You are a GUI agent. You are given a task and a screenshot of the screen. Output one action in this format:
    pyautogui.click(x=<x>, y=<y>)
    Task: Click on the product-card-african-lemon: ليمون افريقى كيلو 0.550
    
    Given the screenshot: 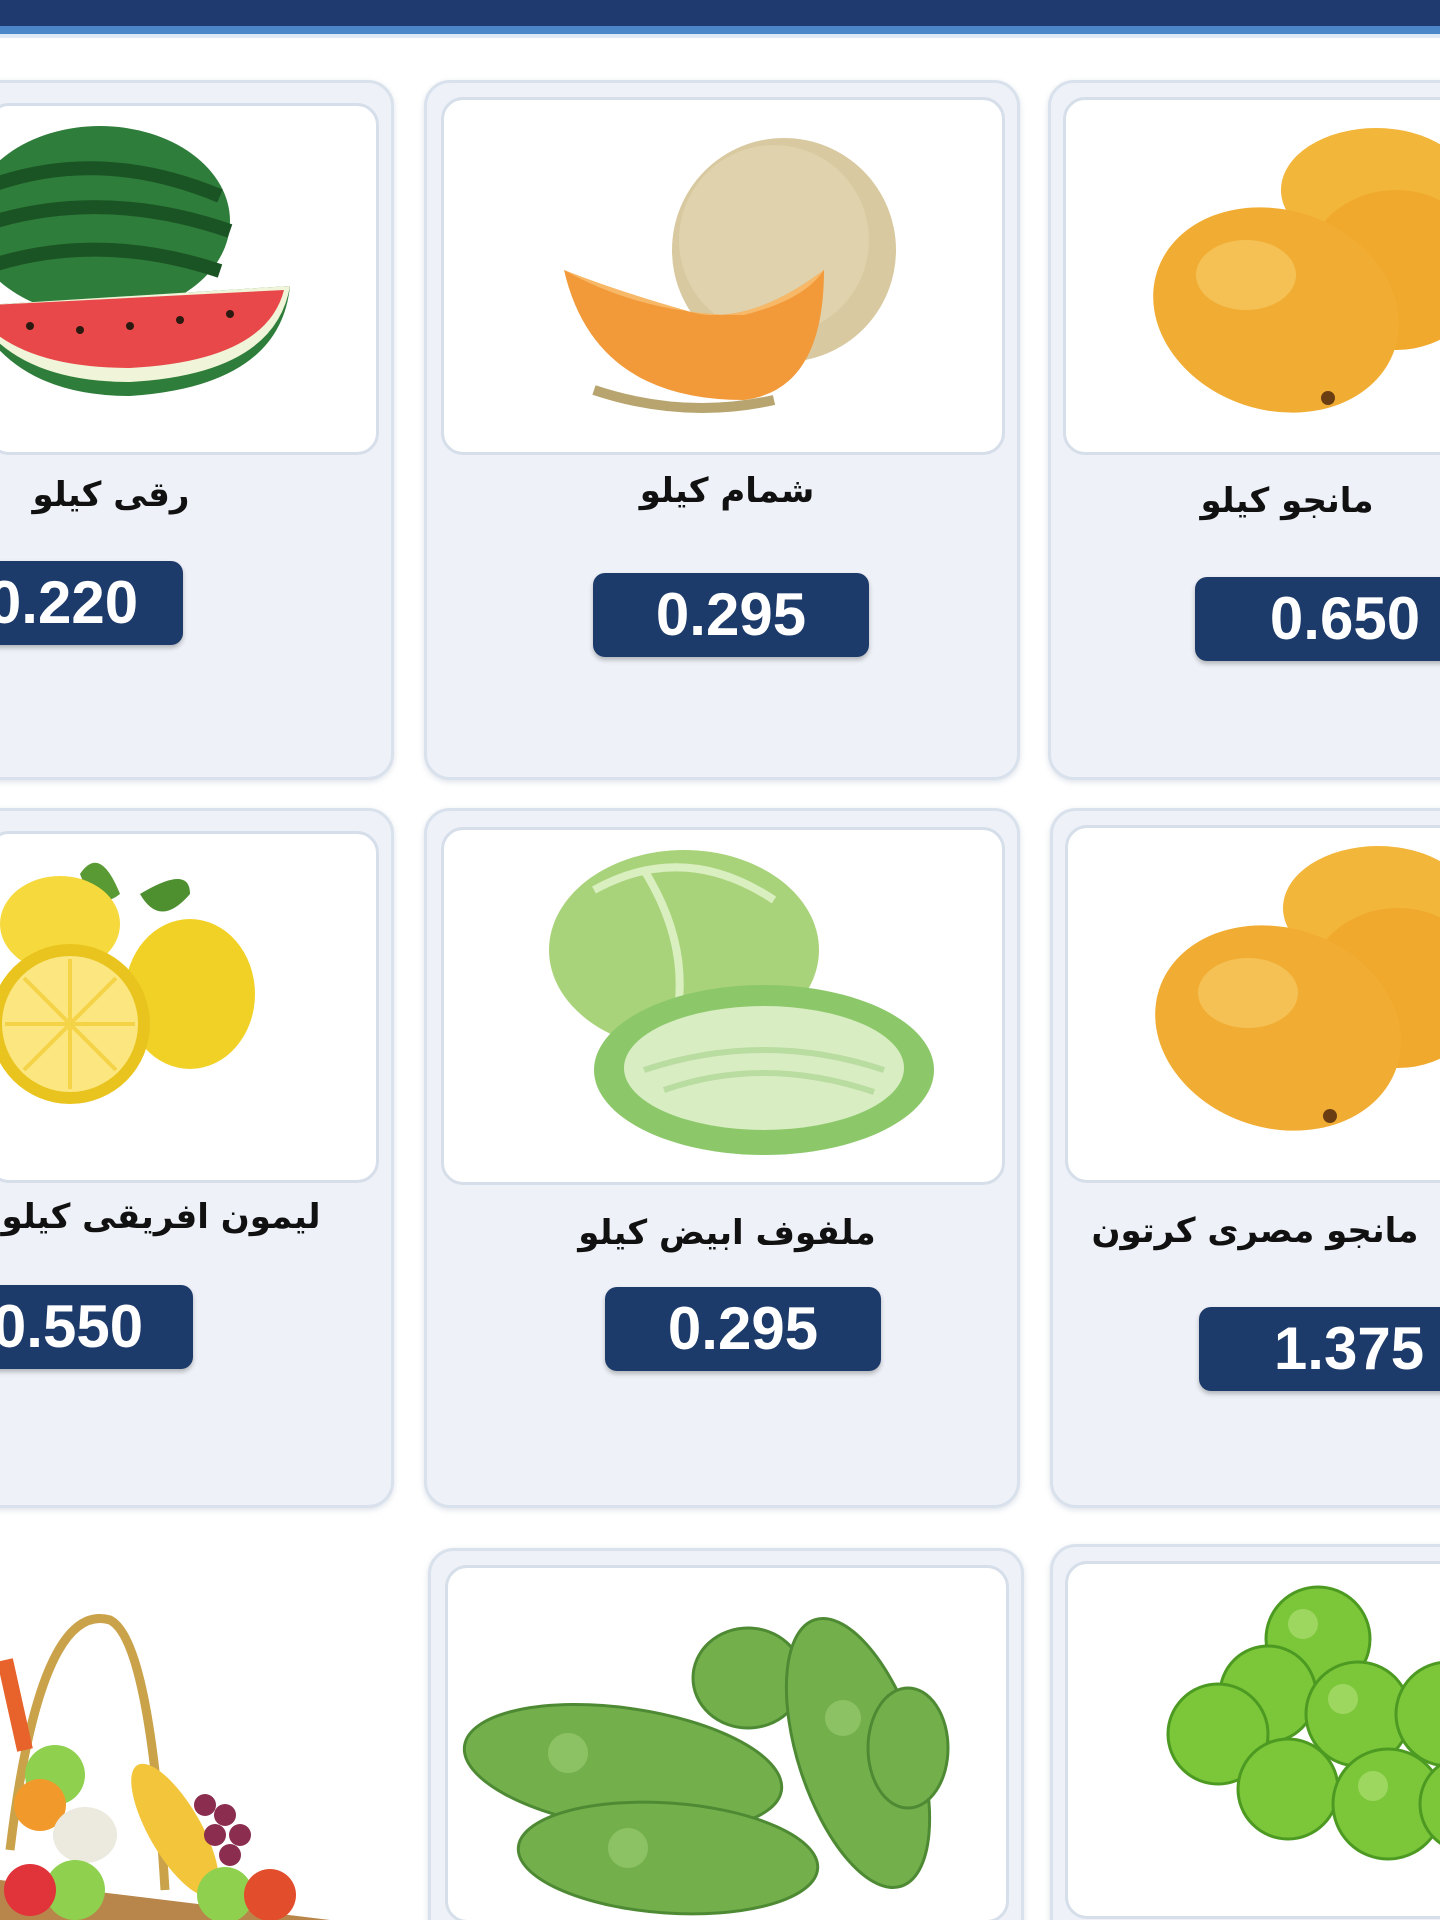 What is the action you would take?
    pyautogui.click(x=197, y=1158)
    